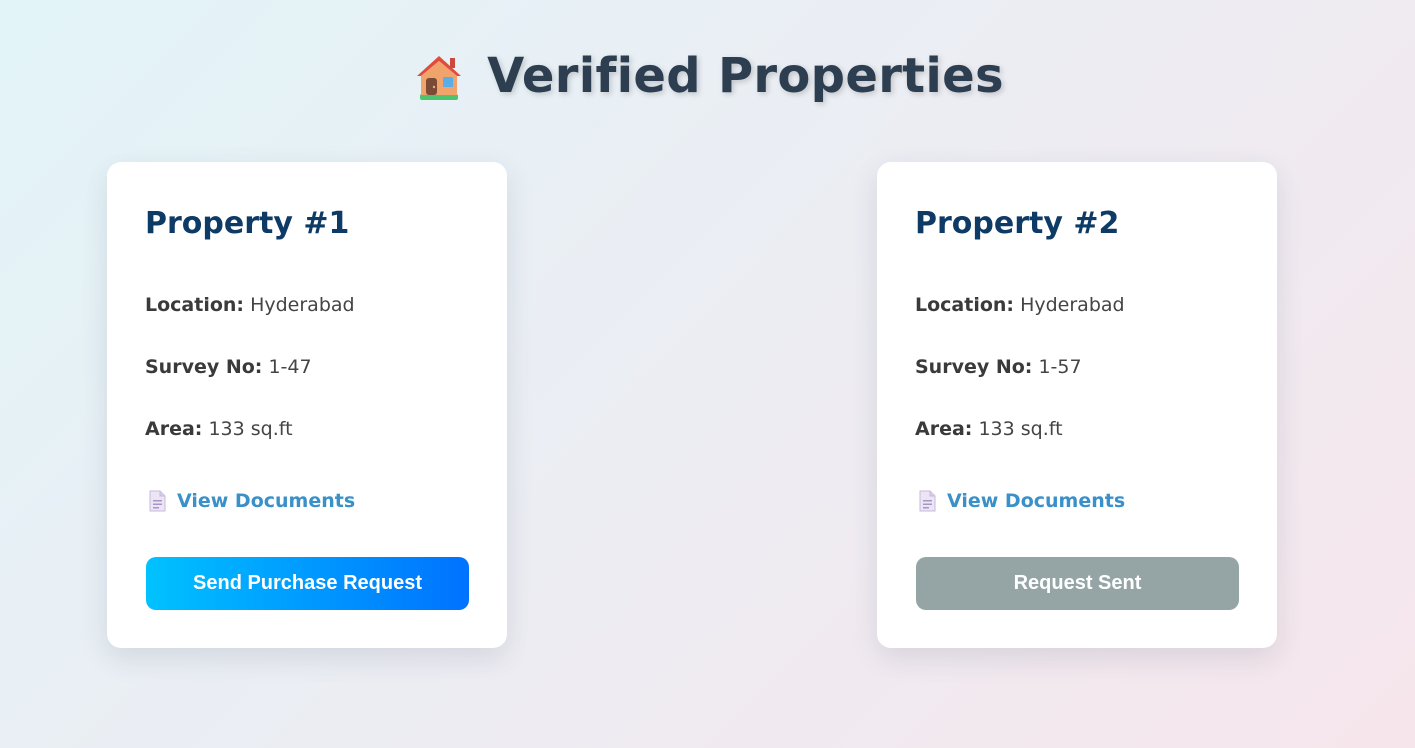 The height and width of the screenshot is (748, 1415). I want to click on survey-value: 1-47, so click(290, 367).